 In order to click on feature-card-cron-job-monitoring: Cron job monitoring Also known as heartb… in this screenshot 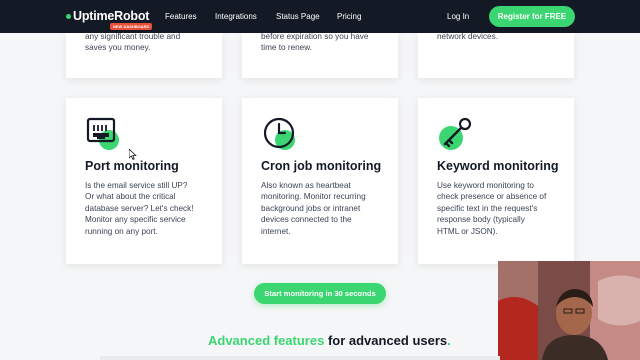, I will do `click(320, 181)`.